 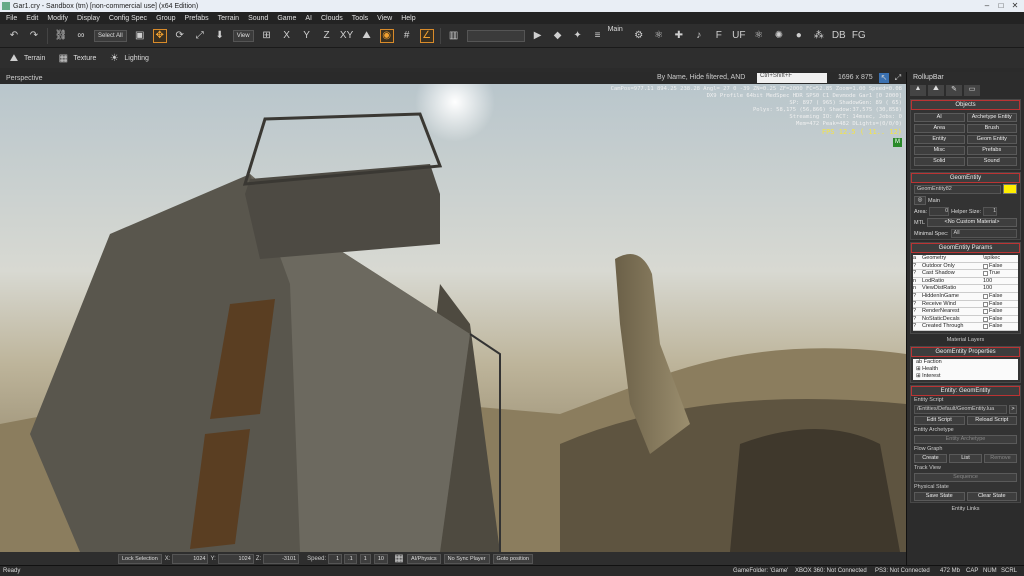 I want to click on entity-button: Entity, so click(x=939, y=139).